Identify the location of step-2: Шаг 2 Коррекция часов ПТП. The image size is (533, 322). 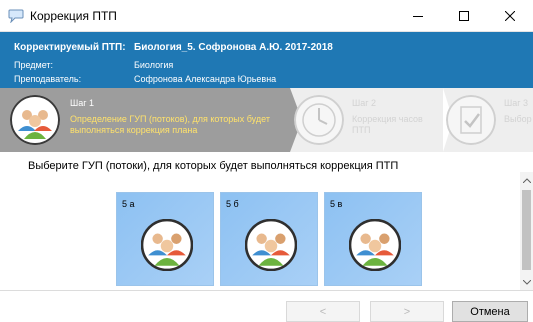
(368, 120).